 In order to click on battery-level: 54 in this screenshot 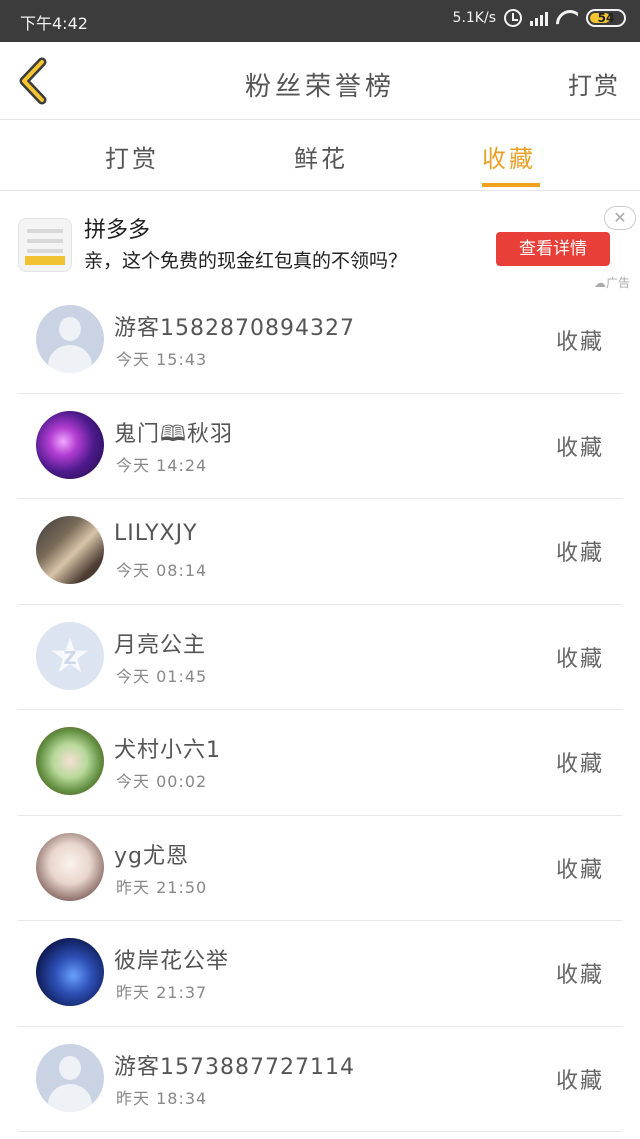, I will do `click(606, 18)`.